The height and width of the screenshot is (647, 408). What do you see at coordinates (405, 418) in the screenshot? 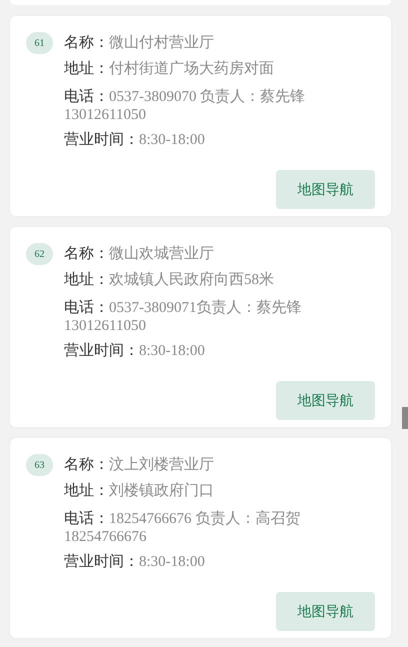
I see `scrollbar-thumb` at bounding box center [405, 418].